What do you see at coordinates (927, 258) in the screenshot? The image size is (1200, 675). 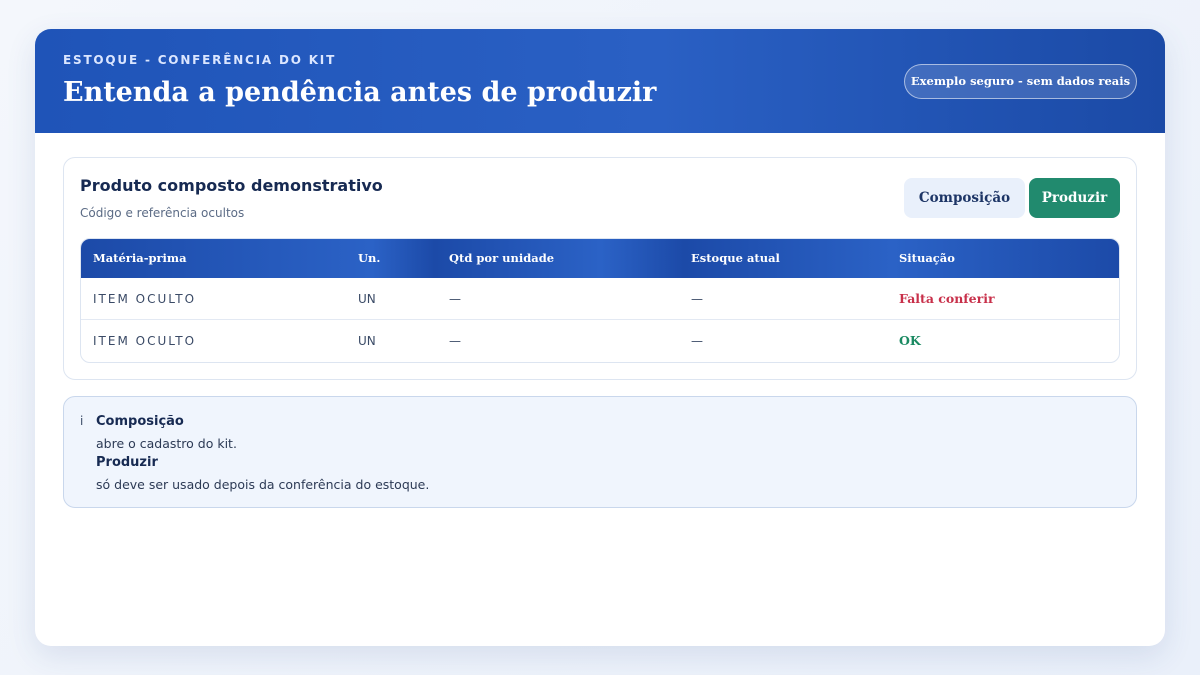 I see `column-header-status: Situação` at bounding box center [927, 258].